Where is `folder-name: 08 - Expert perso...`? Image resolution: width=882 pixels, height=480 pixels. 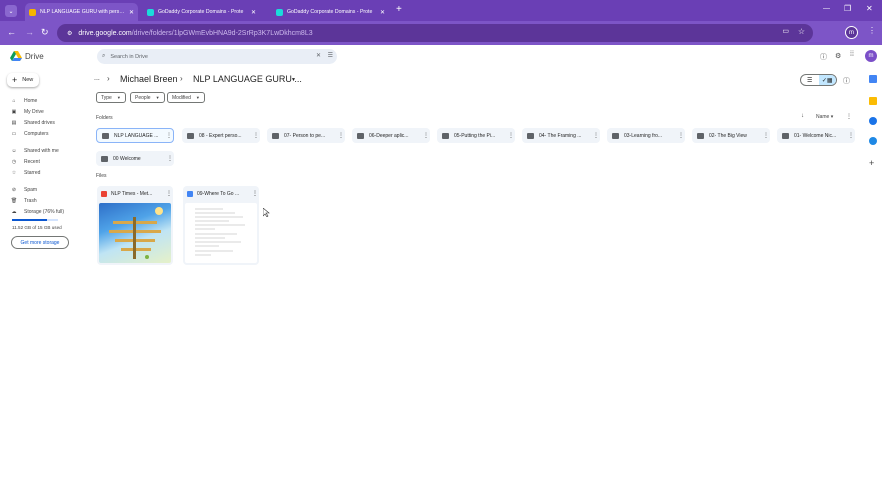
folder-name: 08 - Expert perso... is located at coordinates (220, 135).